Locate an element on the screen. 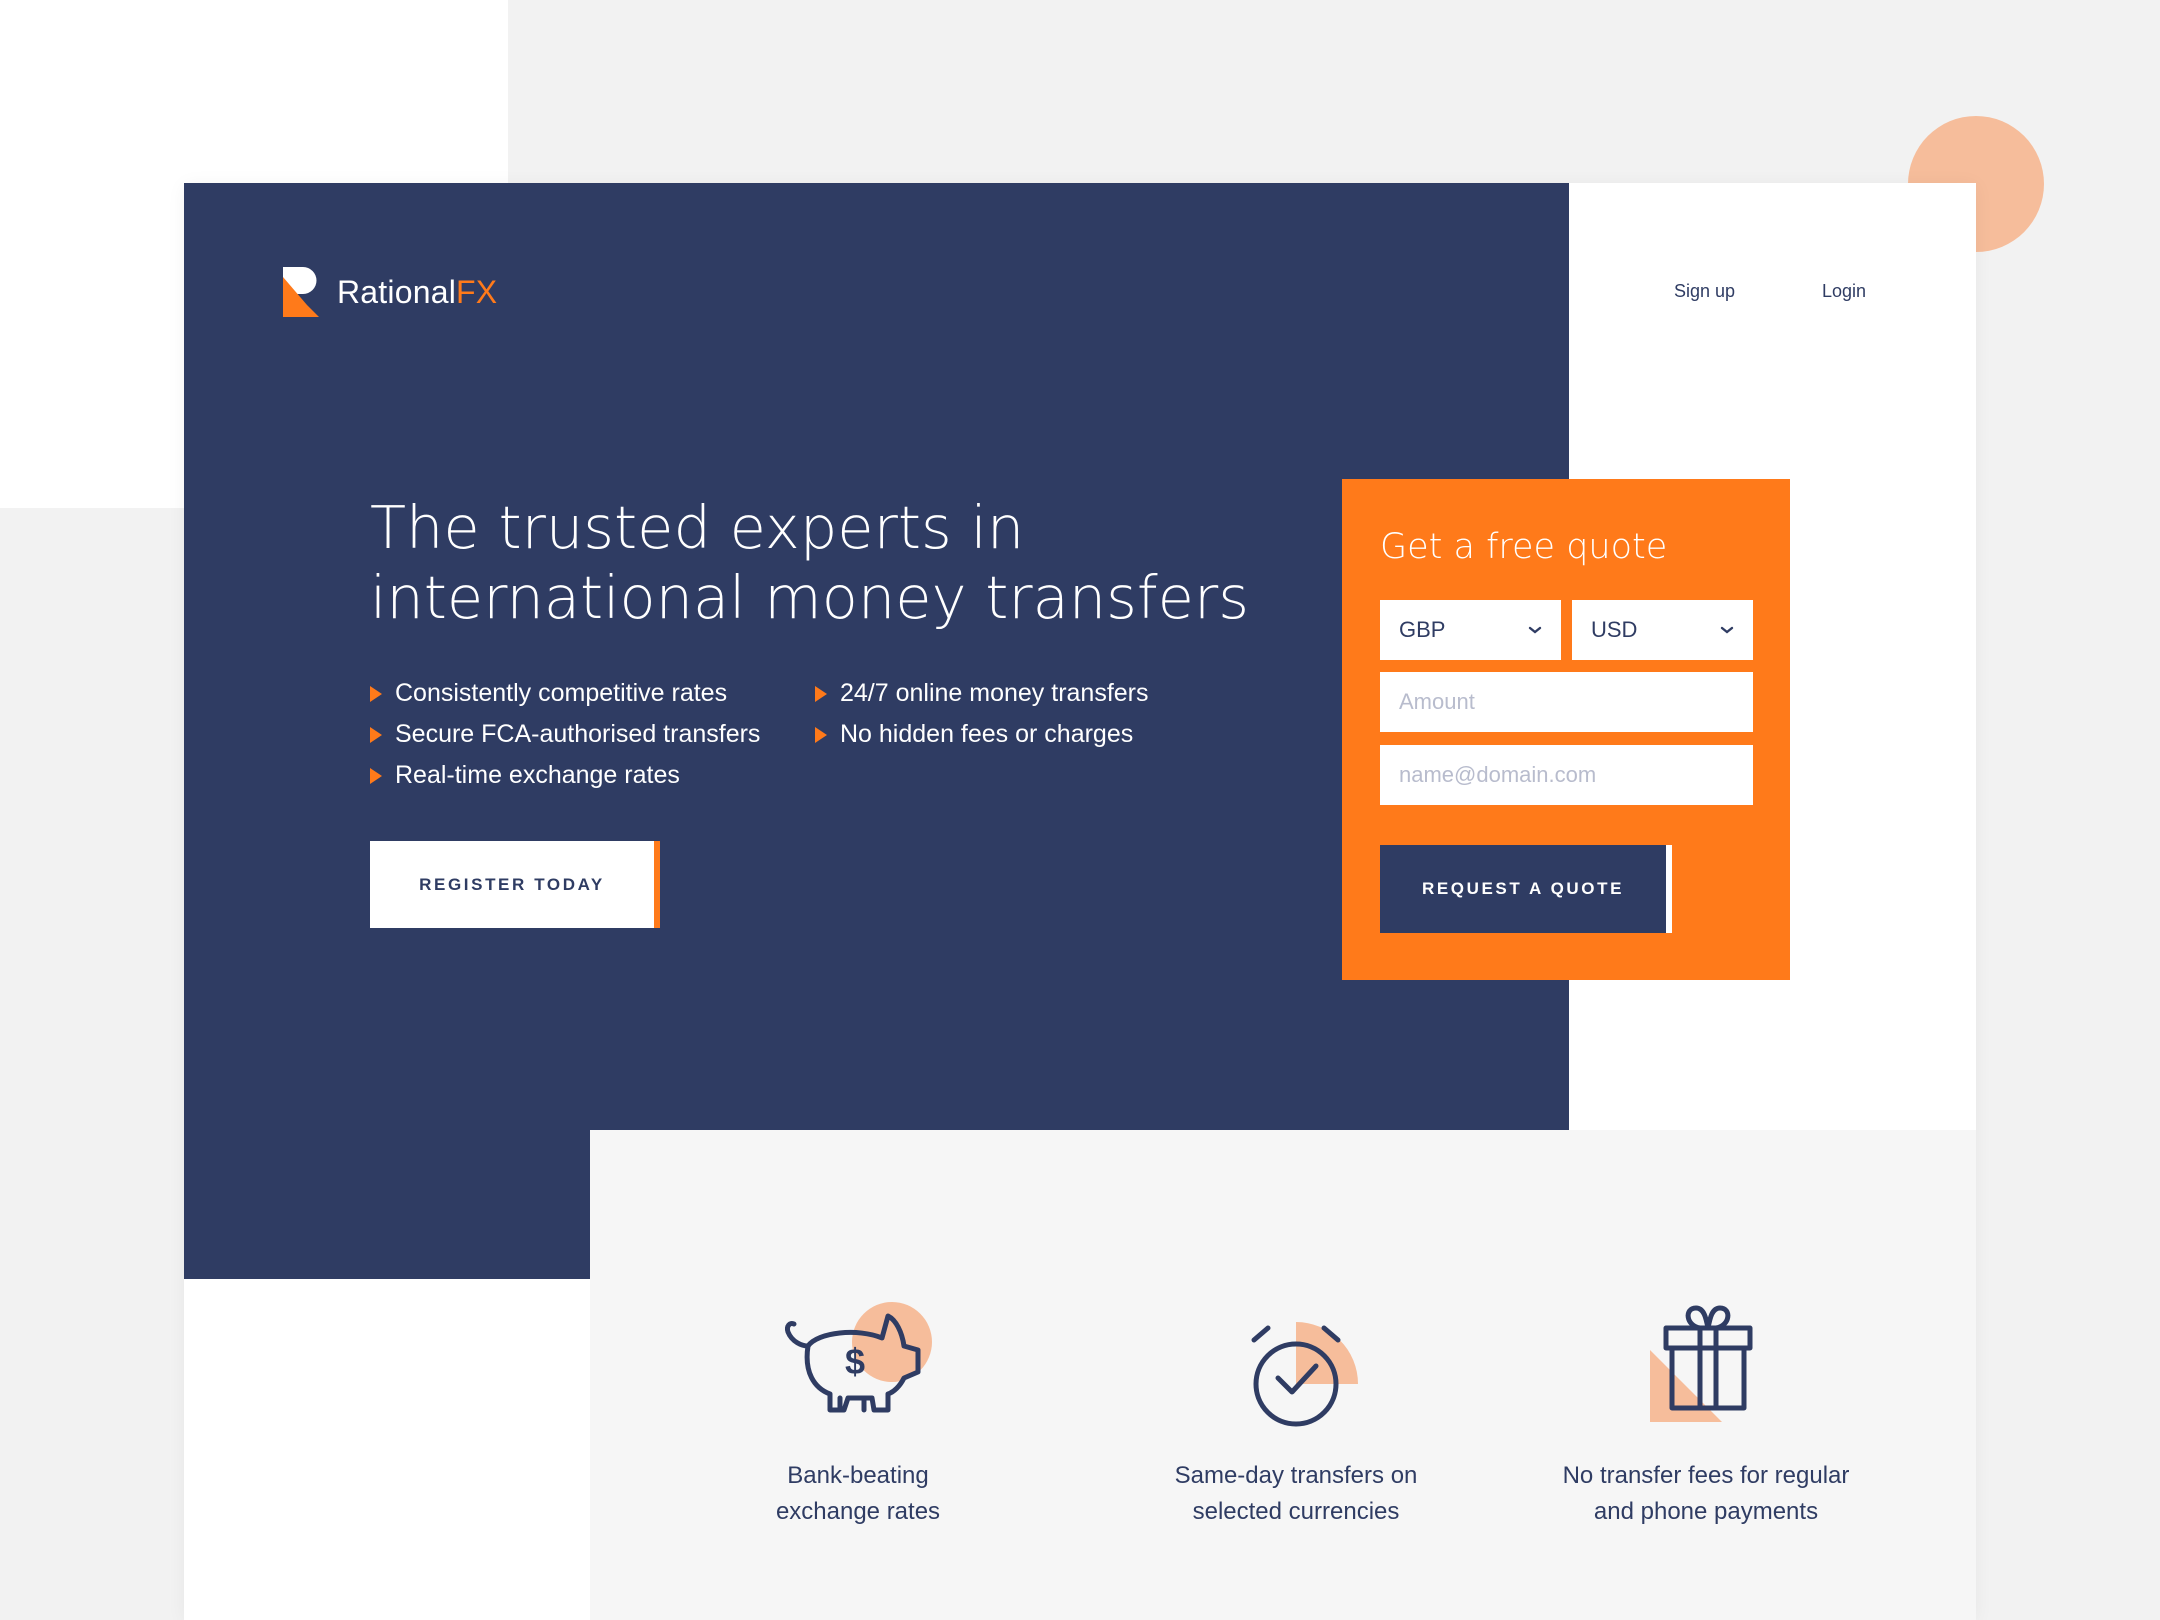  hero-feature-item: Consistently competitive rates is located at coordinates (565, 693).